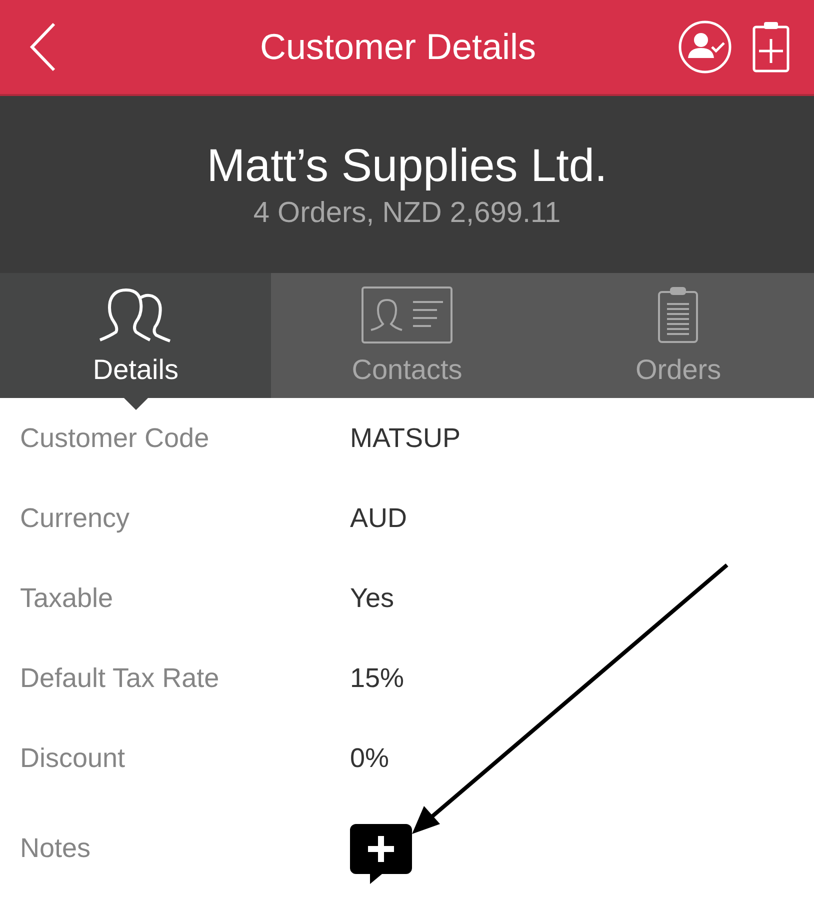 The height and width of the screenshot is (906, 814). I want to click on add-note-icon, so click(381, 855).